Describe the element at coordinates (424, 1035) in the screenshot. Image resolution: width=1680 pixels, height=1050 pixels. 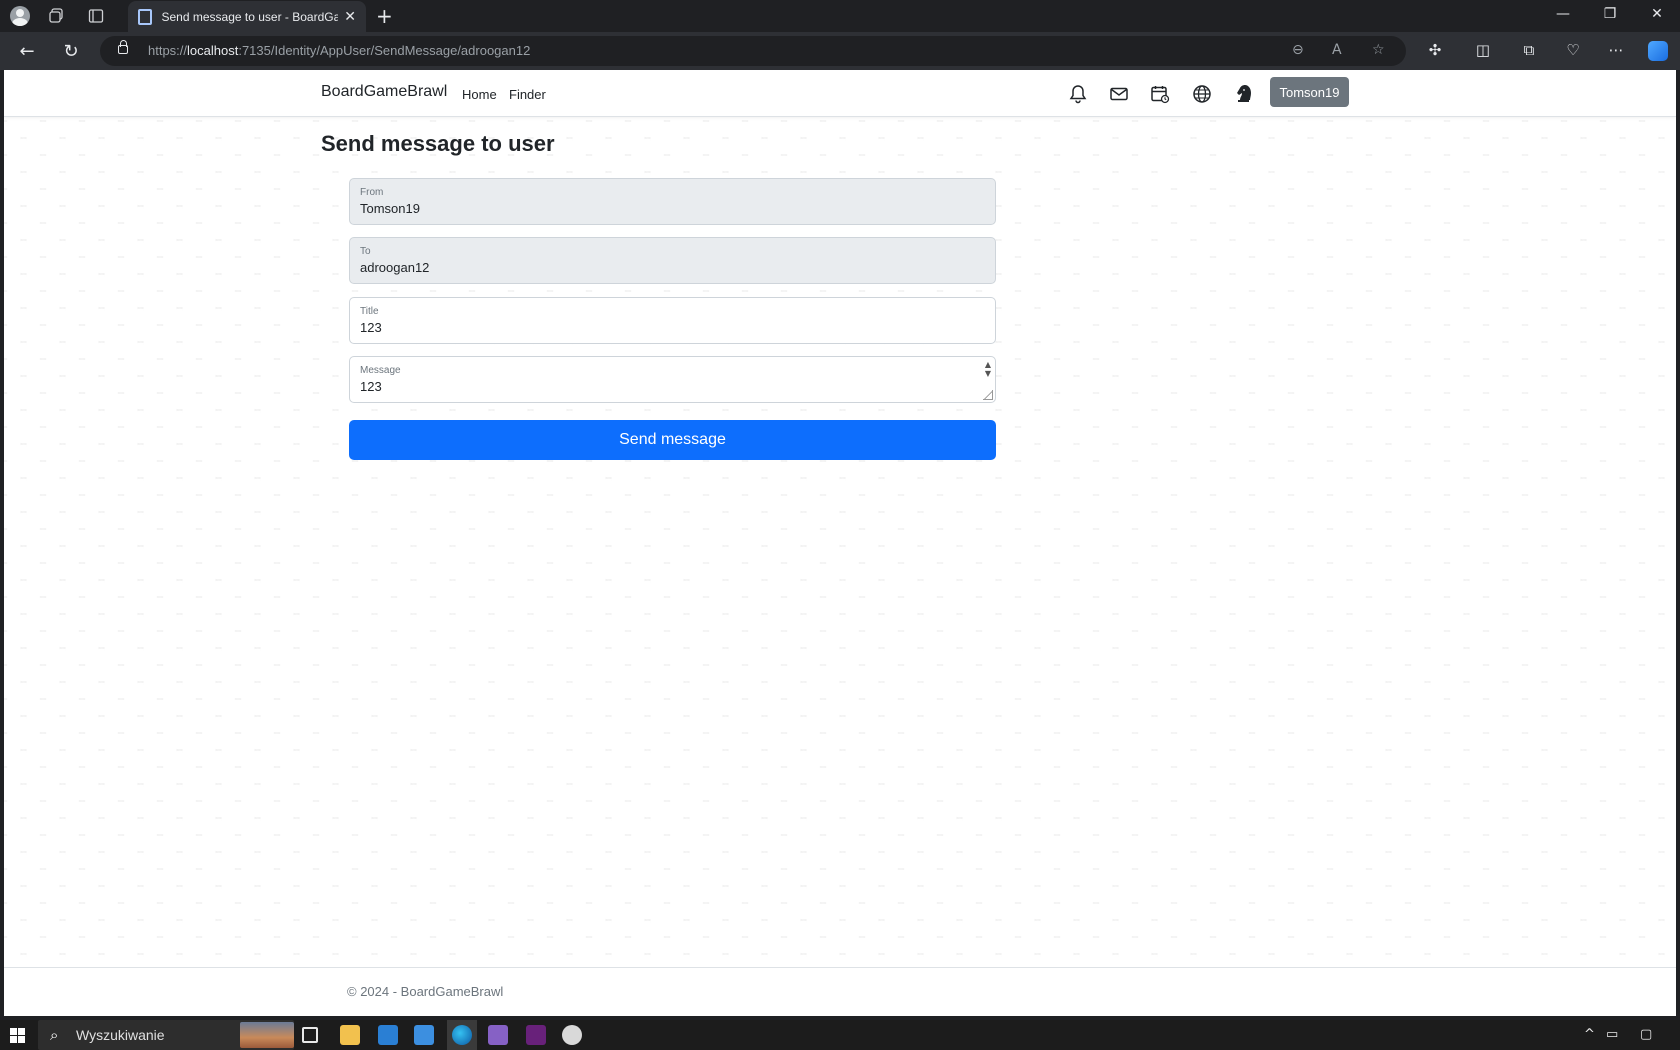
I see `desktop-app-icon` at that location.